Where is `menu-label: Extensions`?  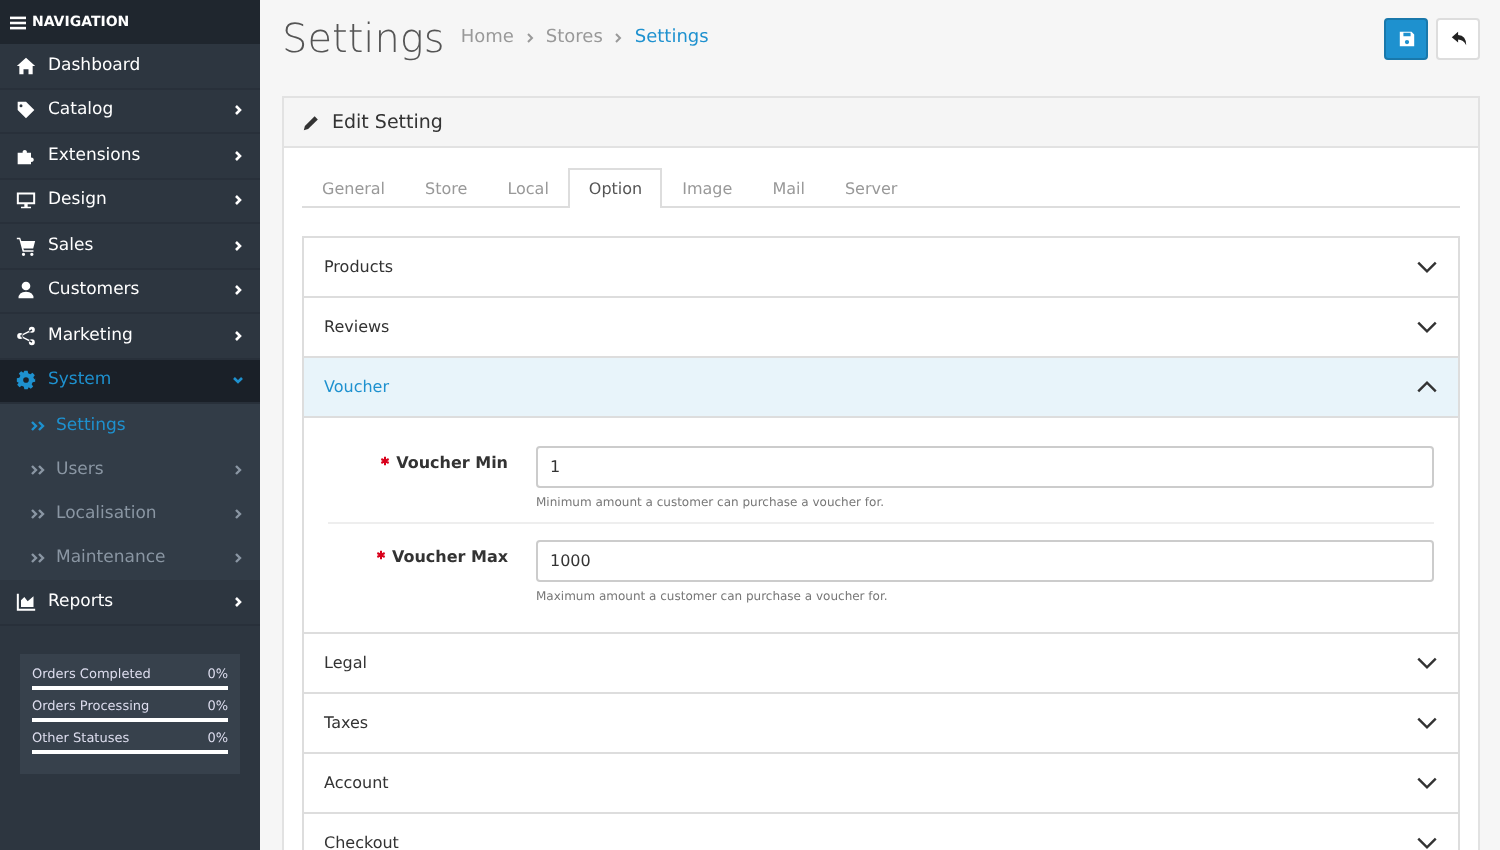 menu-label: Extensions is located at coordinates (95, 155).